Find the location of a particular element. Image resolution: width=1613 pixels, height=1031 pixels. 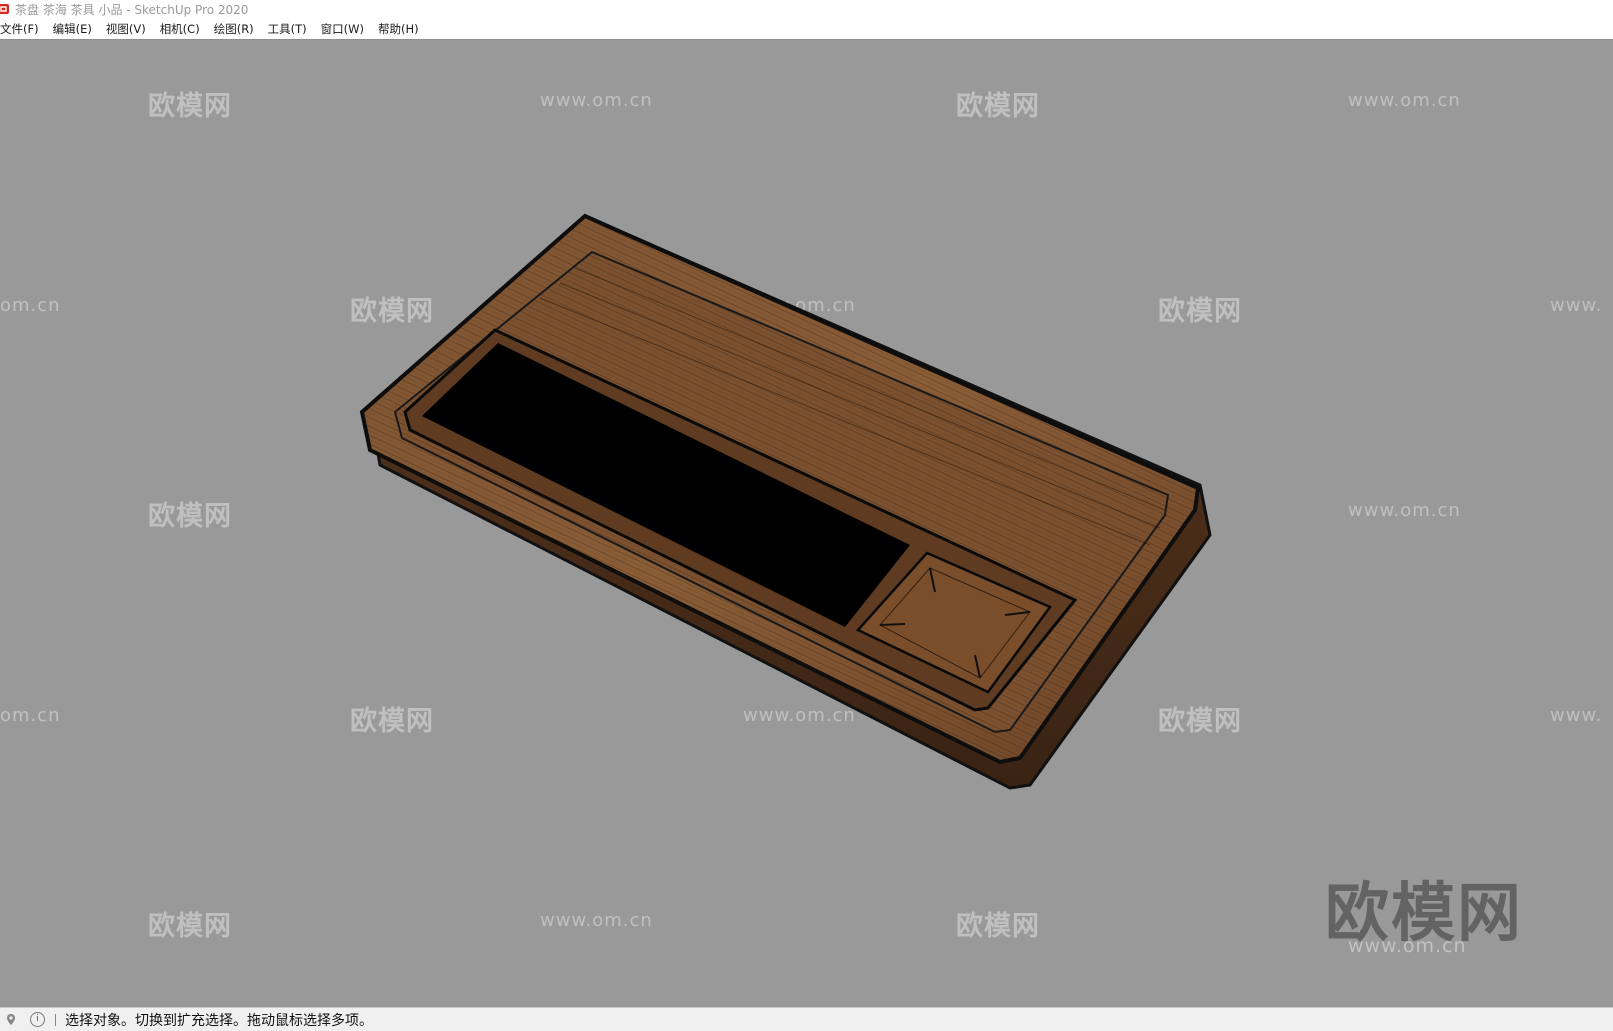

menu-window: 窗口(W) is located at coordinates (345, 29).